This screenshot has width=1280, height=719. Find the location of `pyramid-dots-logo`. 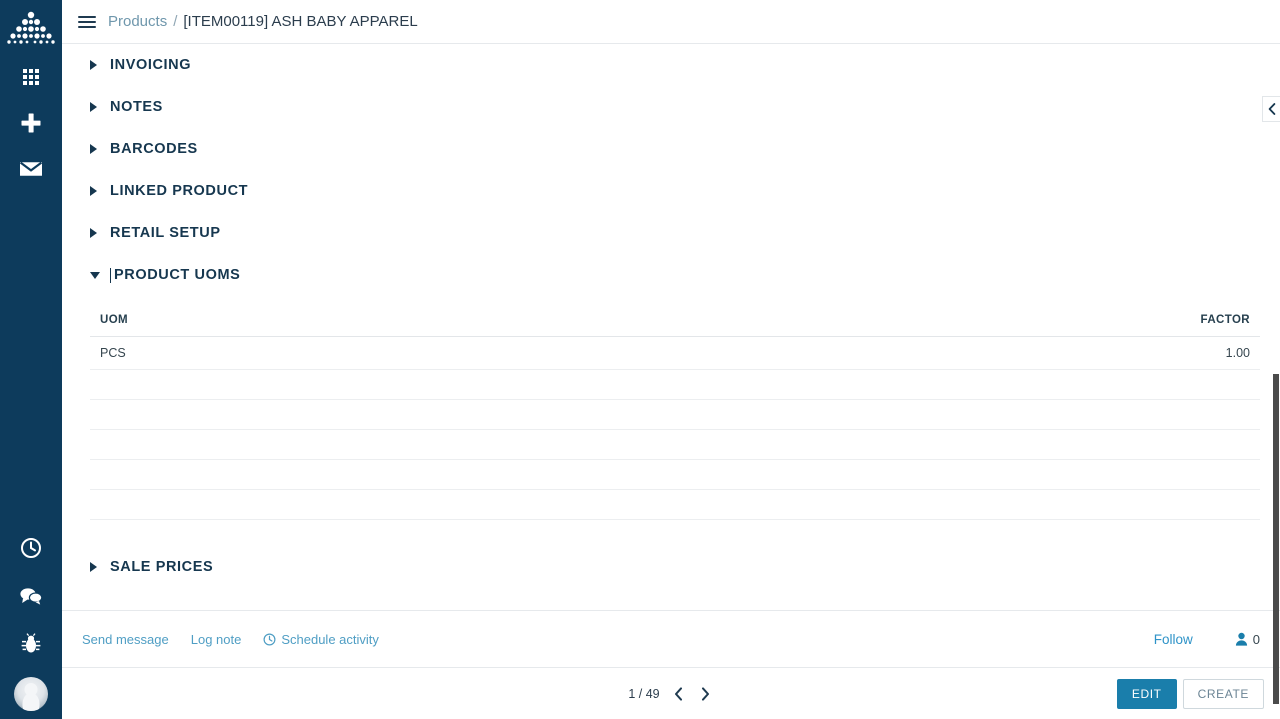

pyramid-dots-logo is located at coordinates (31, 30).